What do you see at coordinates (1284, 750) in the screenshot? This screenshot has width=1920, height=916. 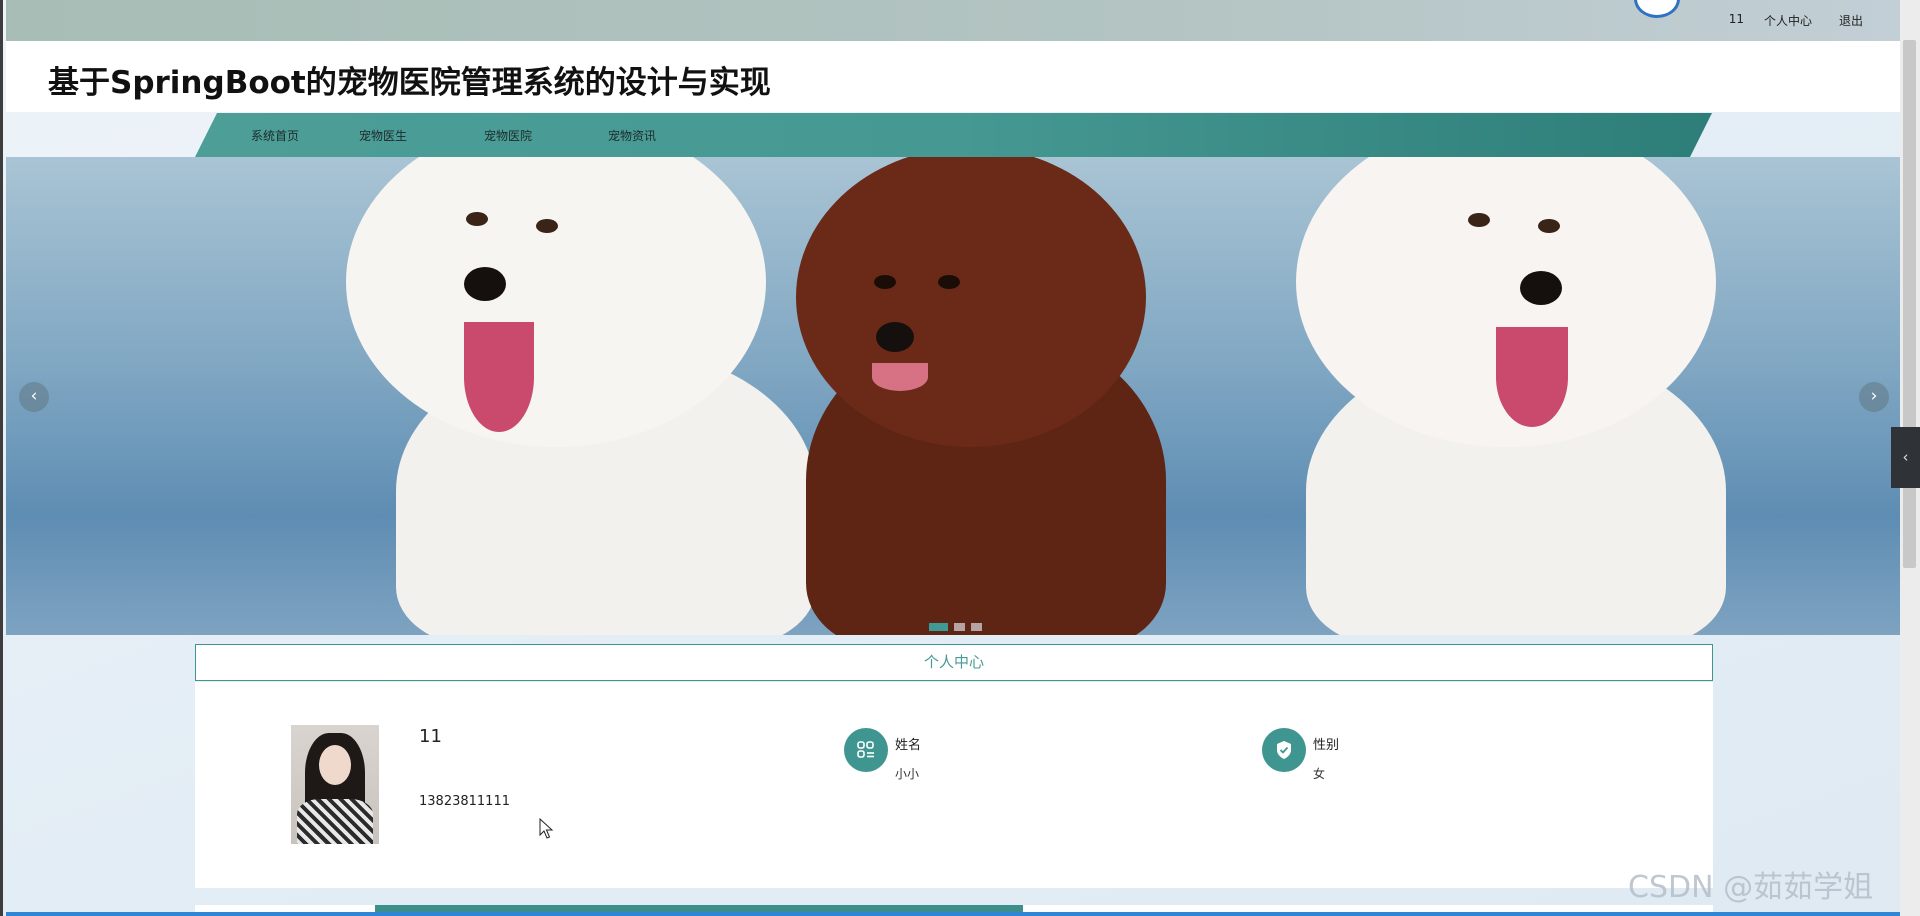 I see `shield-icon` at bounding box center [1284, 750].